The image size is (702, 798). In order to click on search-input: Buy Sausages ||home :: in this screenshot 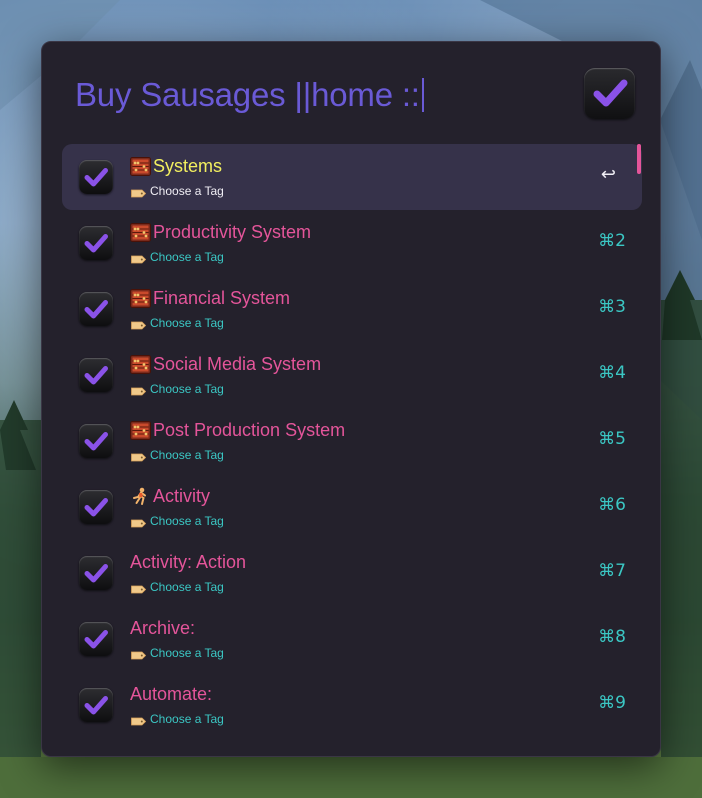, I will do `click(249, 95)`.